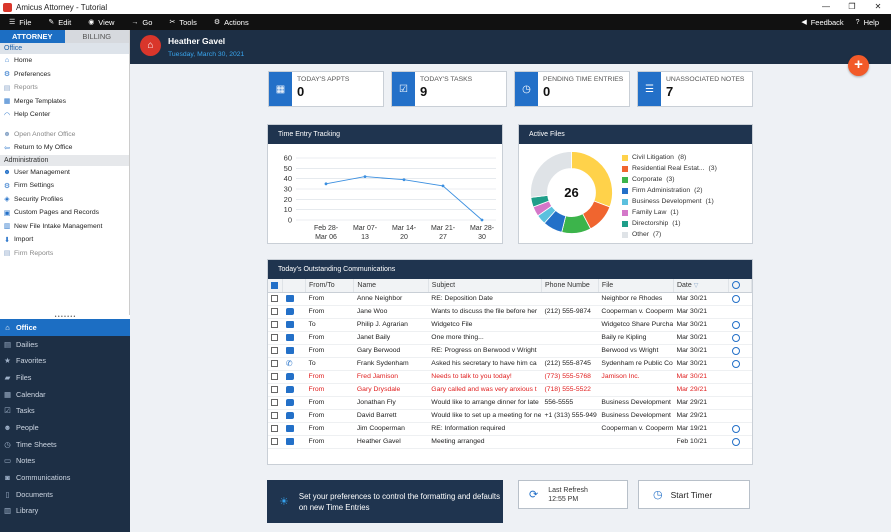 The image size is (891, 532). What do you see at coordinates (669, 234) in the screenshot?
I see `legend-item: Other (7)` at bounding box center [669, 234].